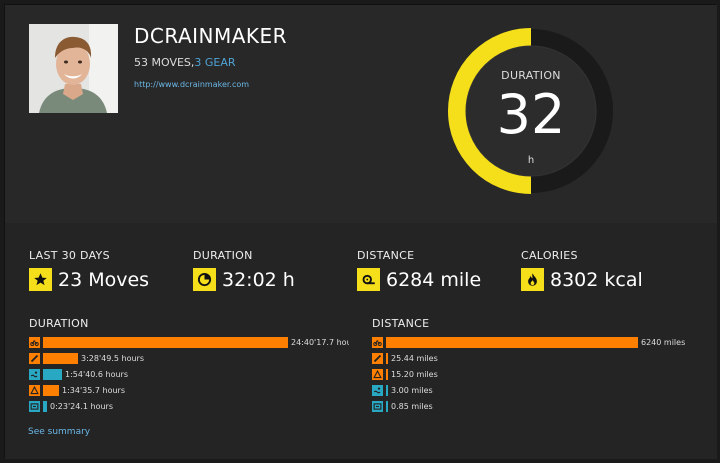 This screenshot has height=463, width=720. Describe the element at coordinates (412, 406) in the screenshot. I see `distance-value-indoor: 0.85 miles` at that location.